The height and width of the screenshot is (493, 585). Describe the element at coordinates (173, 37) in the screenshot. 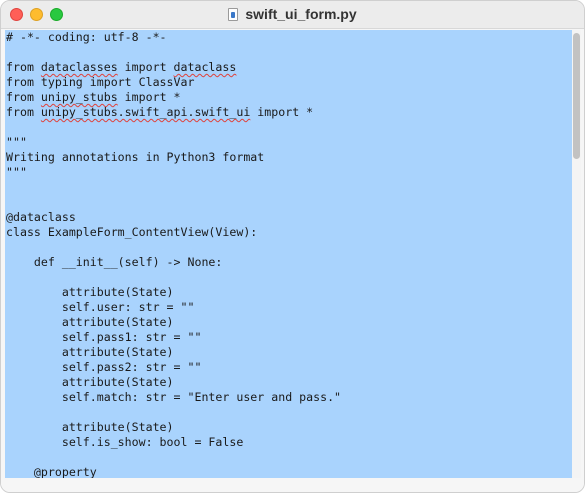

I see `code-line: # -*- coding: utf-8 -*-` at that location.